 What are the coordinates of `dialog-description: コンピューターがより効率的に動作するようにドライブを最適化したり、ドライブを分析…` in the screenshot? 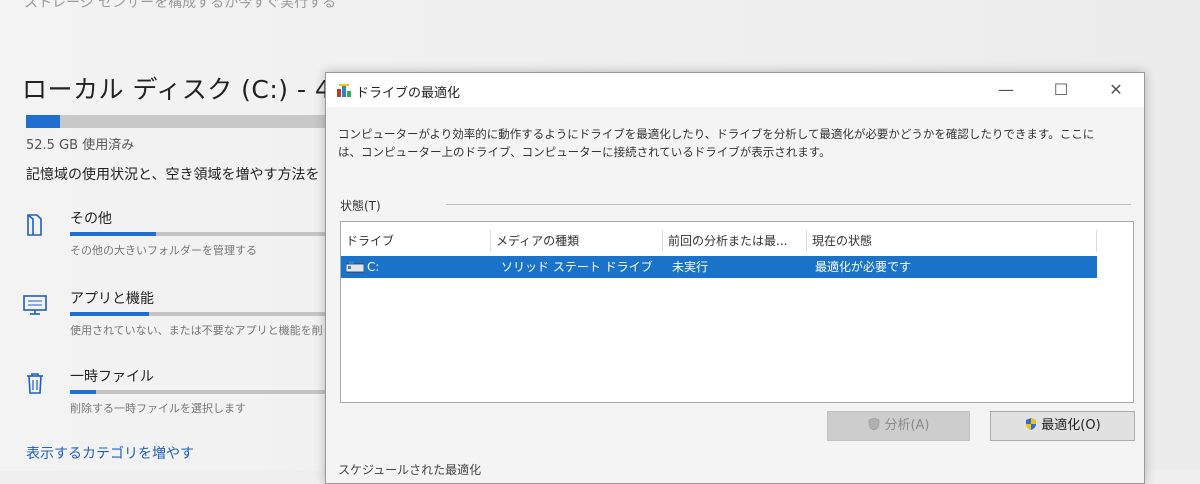 It's located at (716, 143).